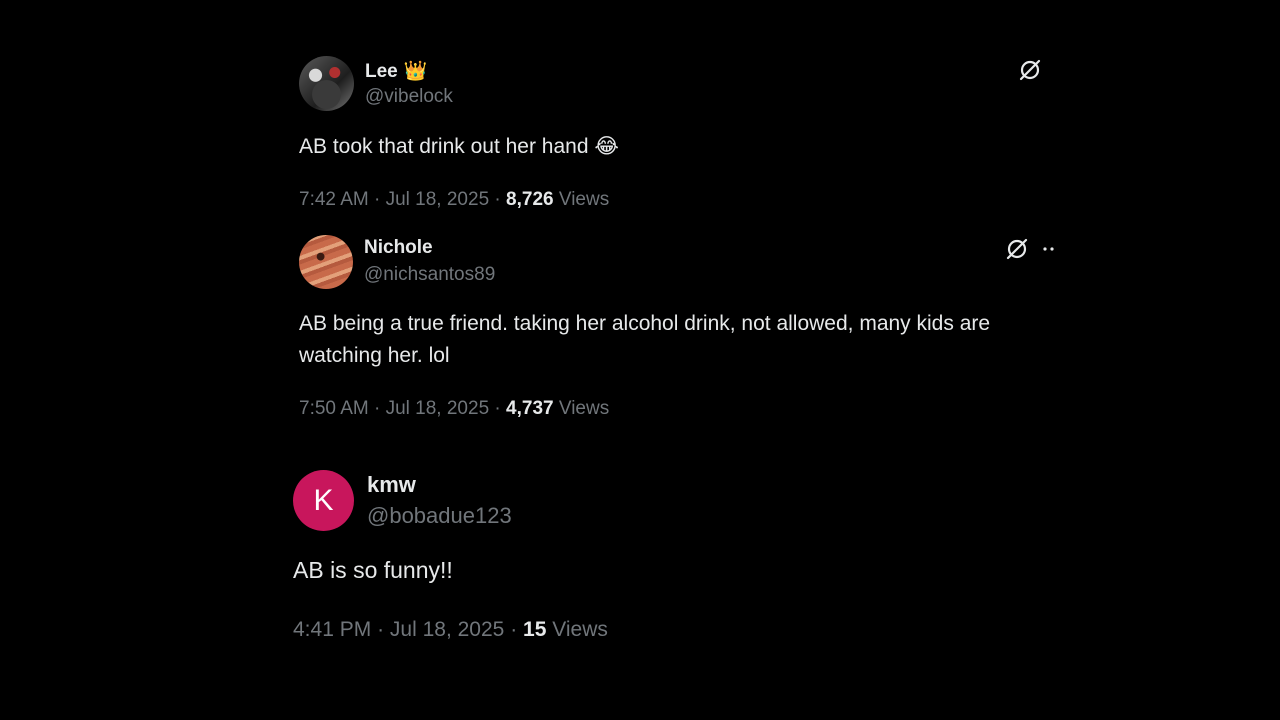 This screenshot has width=1280, height=720. What do you see at coordinates (530, 408) in the screenshot?
I see `views-count: 4,737` at bounding box center [530, 408].